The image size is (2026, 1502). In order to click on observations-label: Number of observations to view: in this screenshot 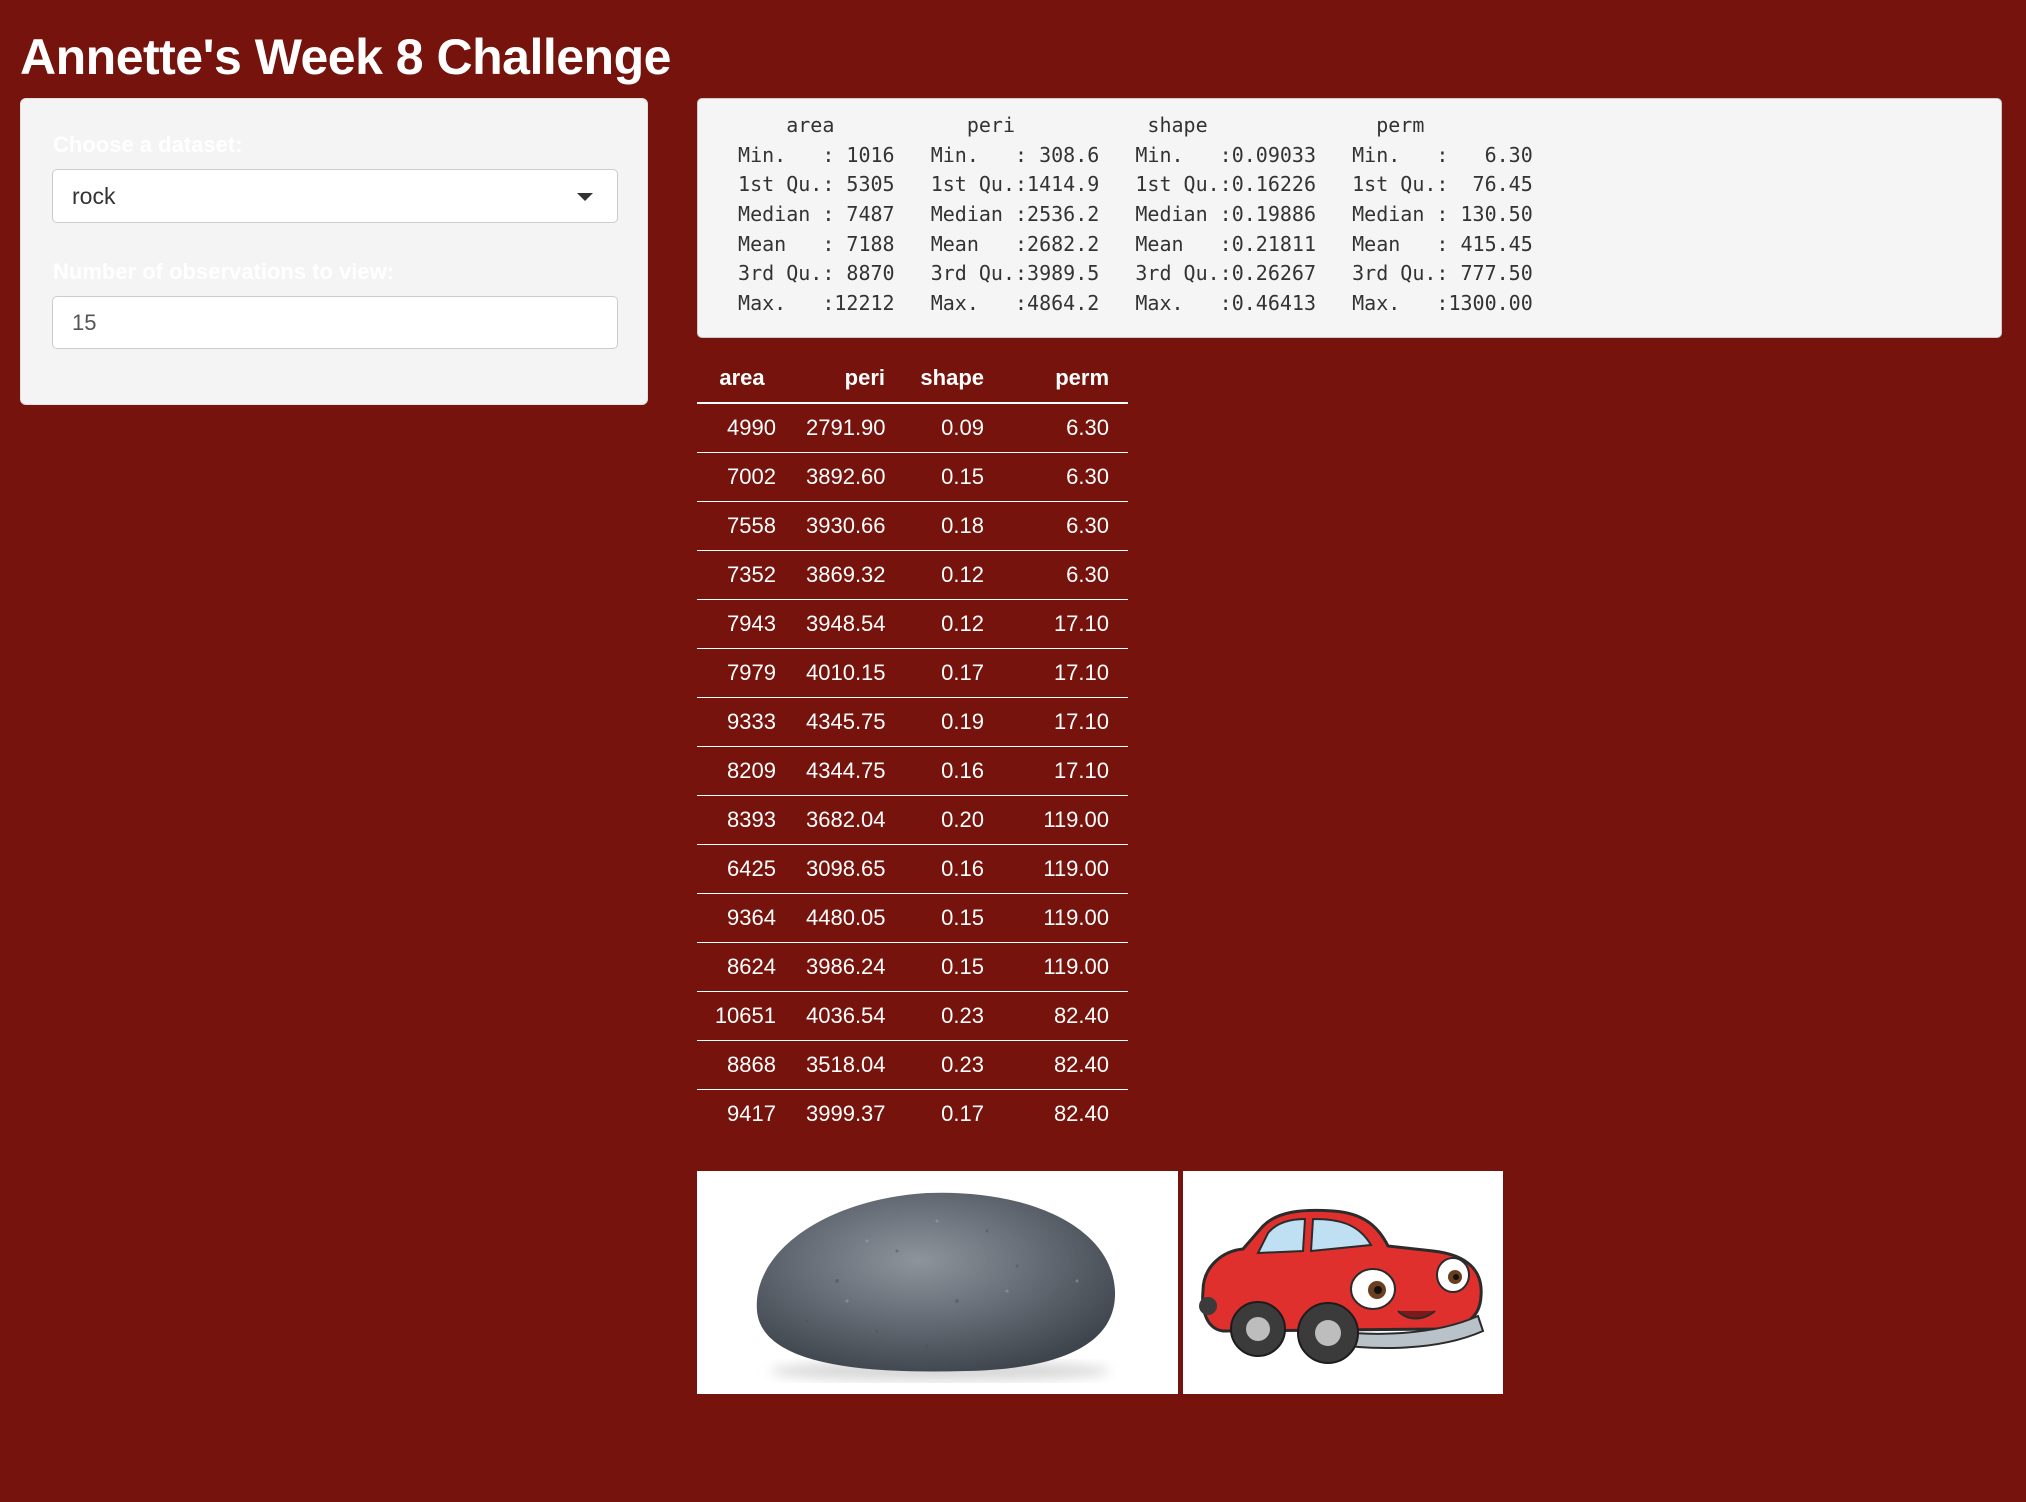, I will do `click(224, 271)`.